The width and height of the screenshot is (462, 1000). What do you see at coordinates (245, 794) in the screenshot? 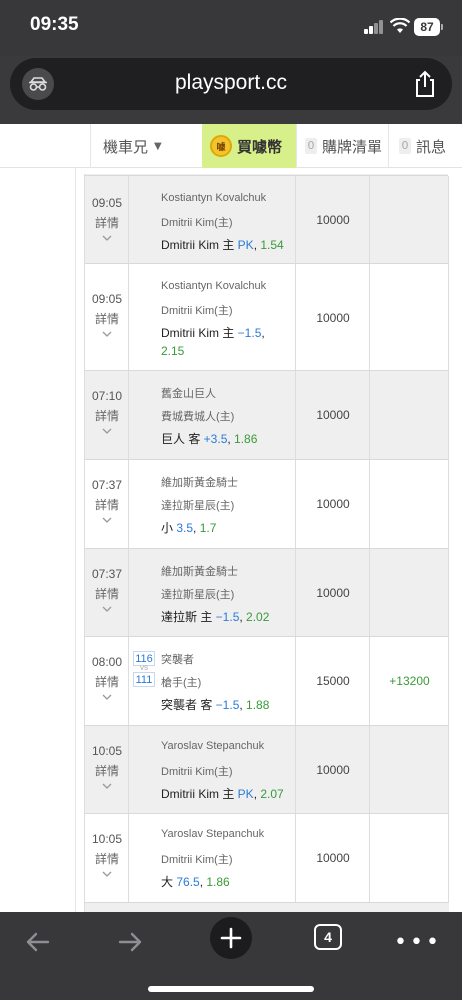
I see `pick-line: PK` at bounding box center [245, 794].